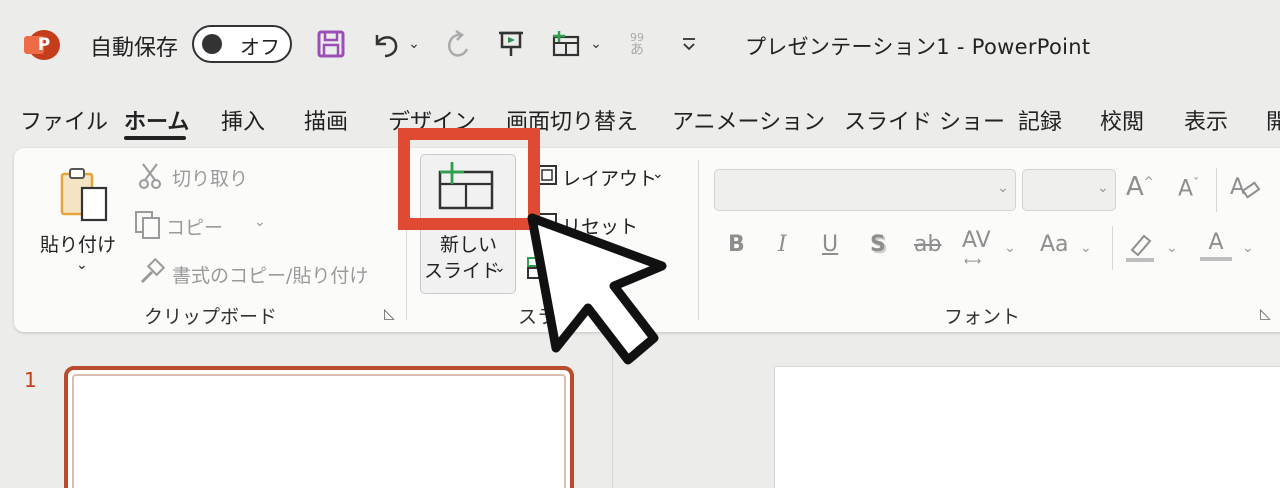  I want to click on font-size-combo: ⌄, so click(1069, 190).